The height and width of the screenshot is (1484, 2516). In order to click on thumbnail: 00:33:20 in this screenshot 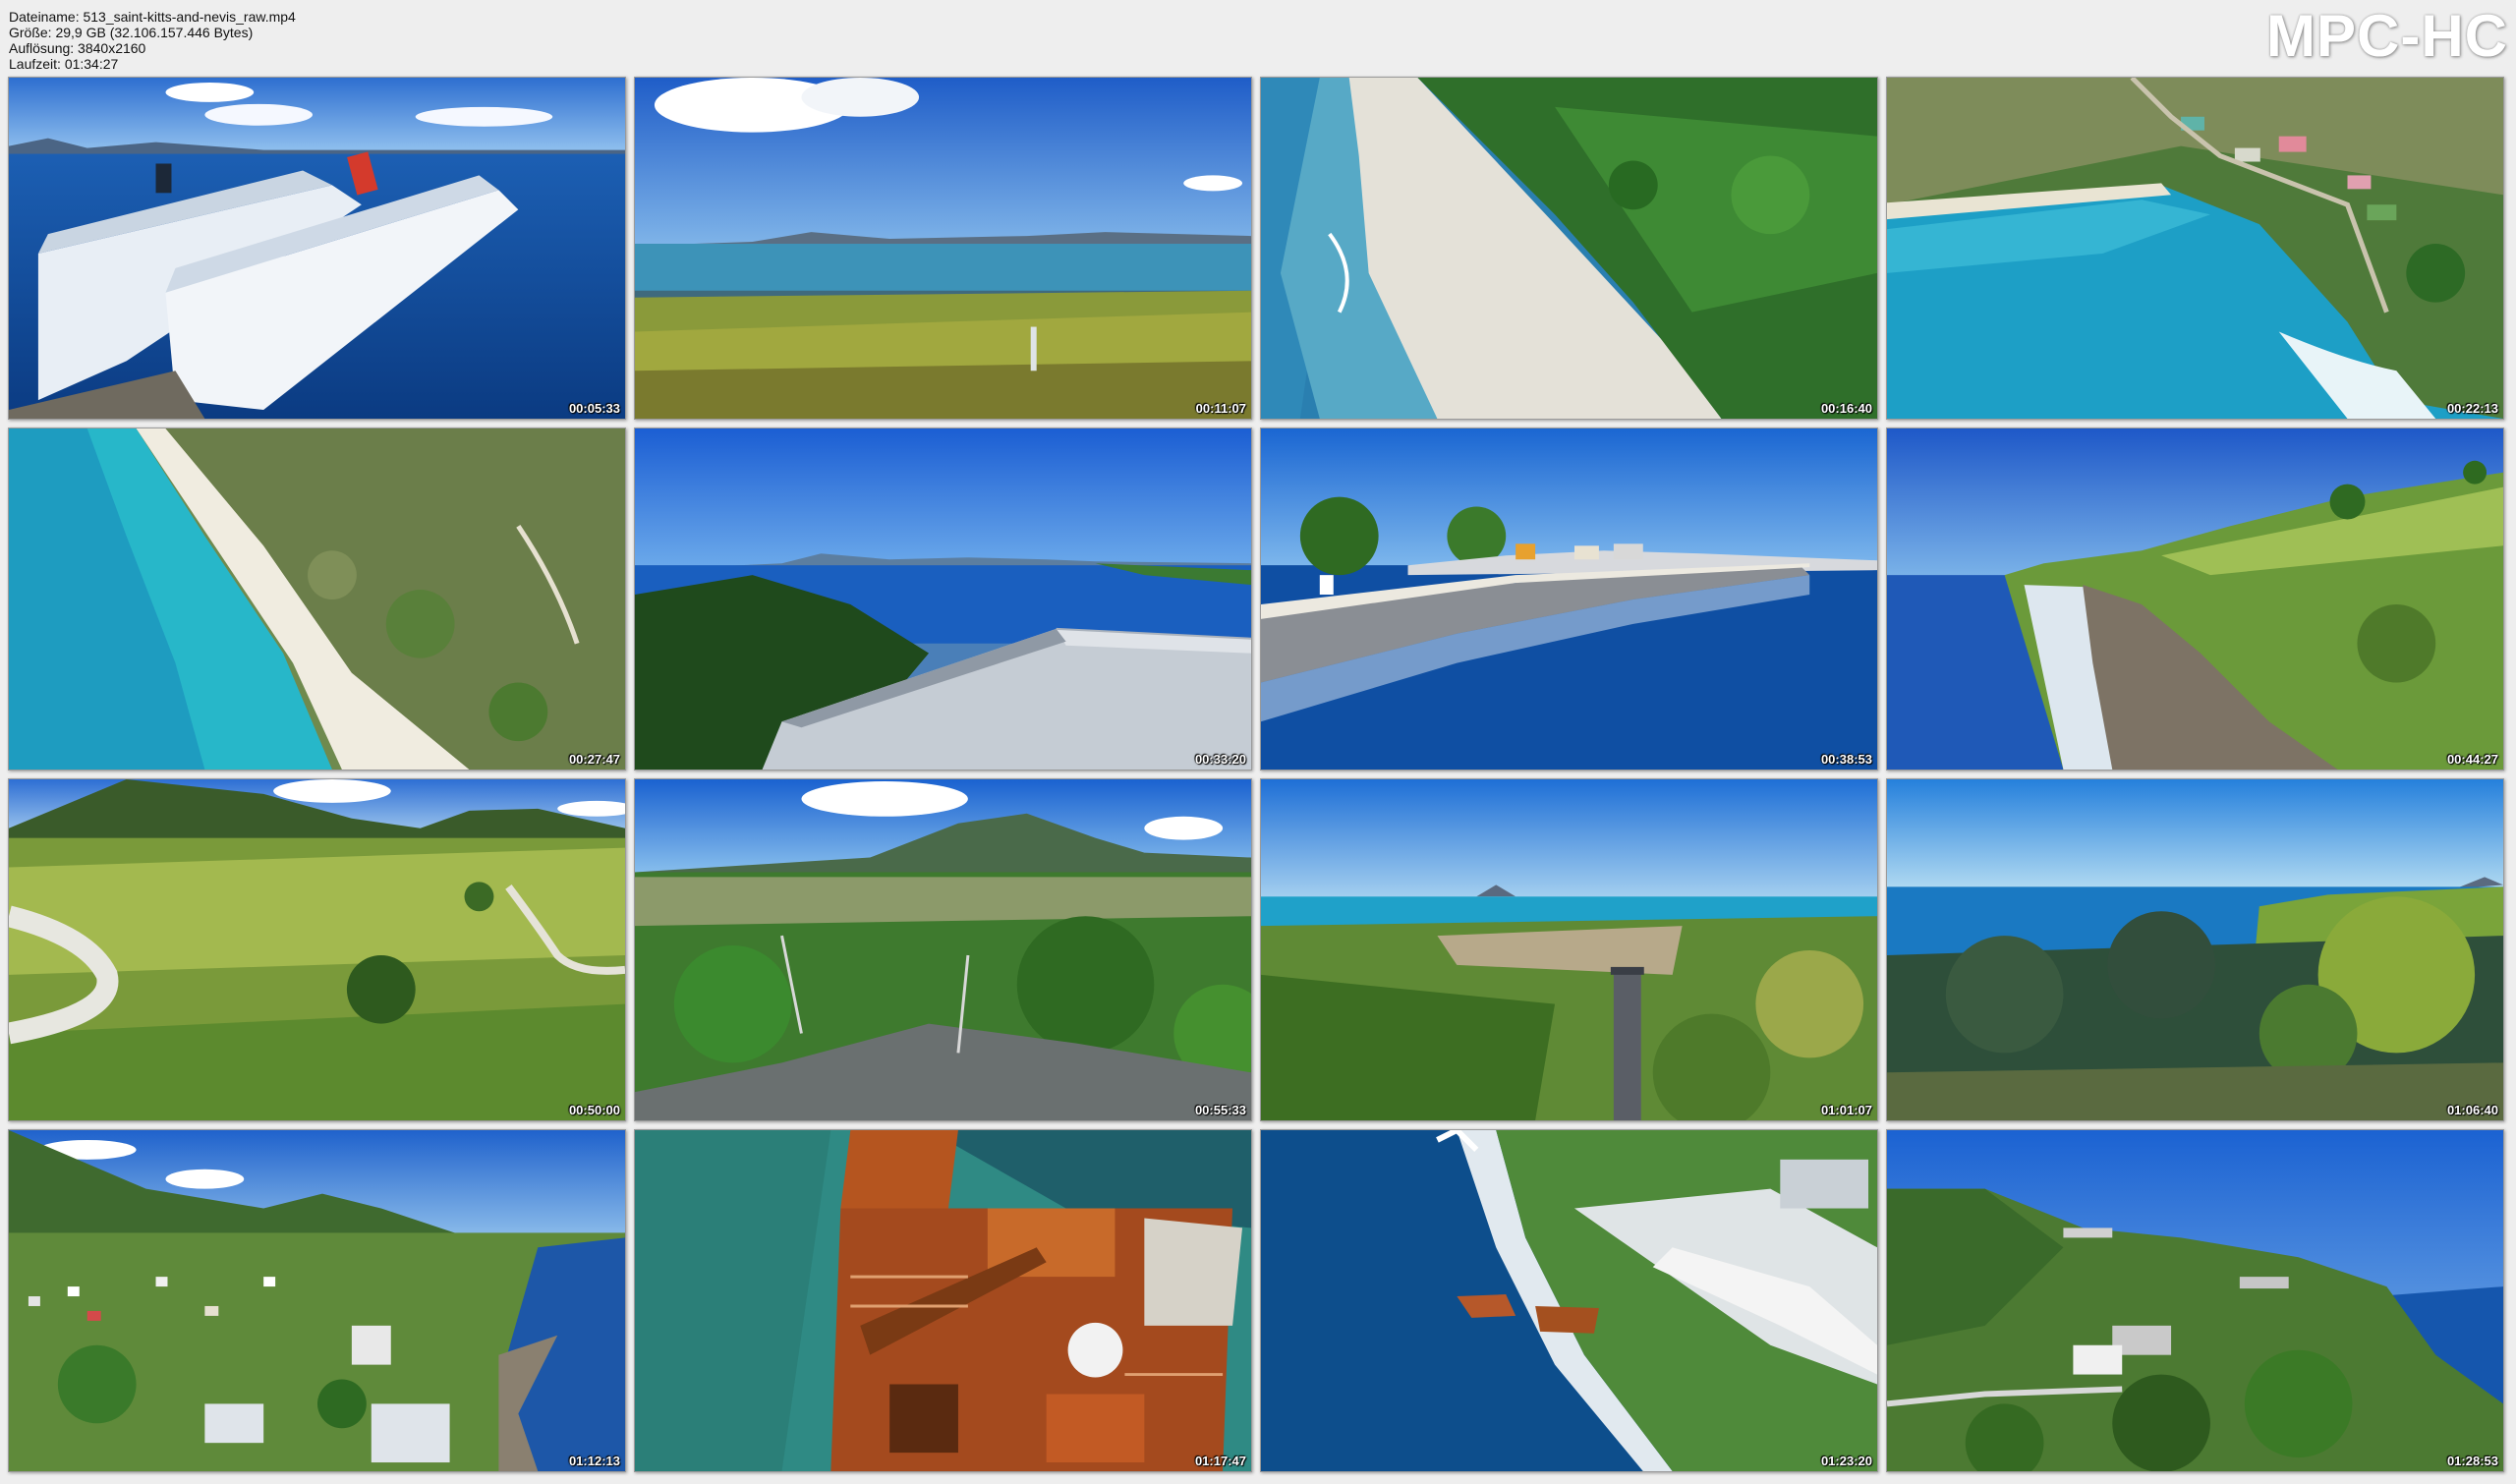, I will do `click(943, 599)`.